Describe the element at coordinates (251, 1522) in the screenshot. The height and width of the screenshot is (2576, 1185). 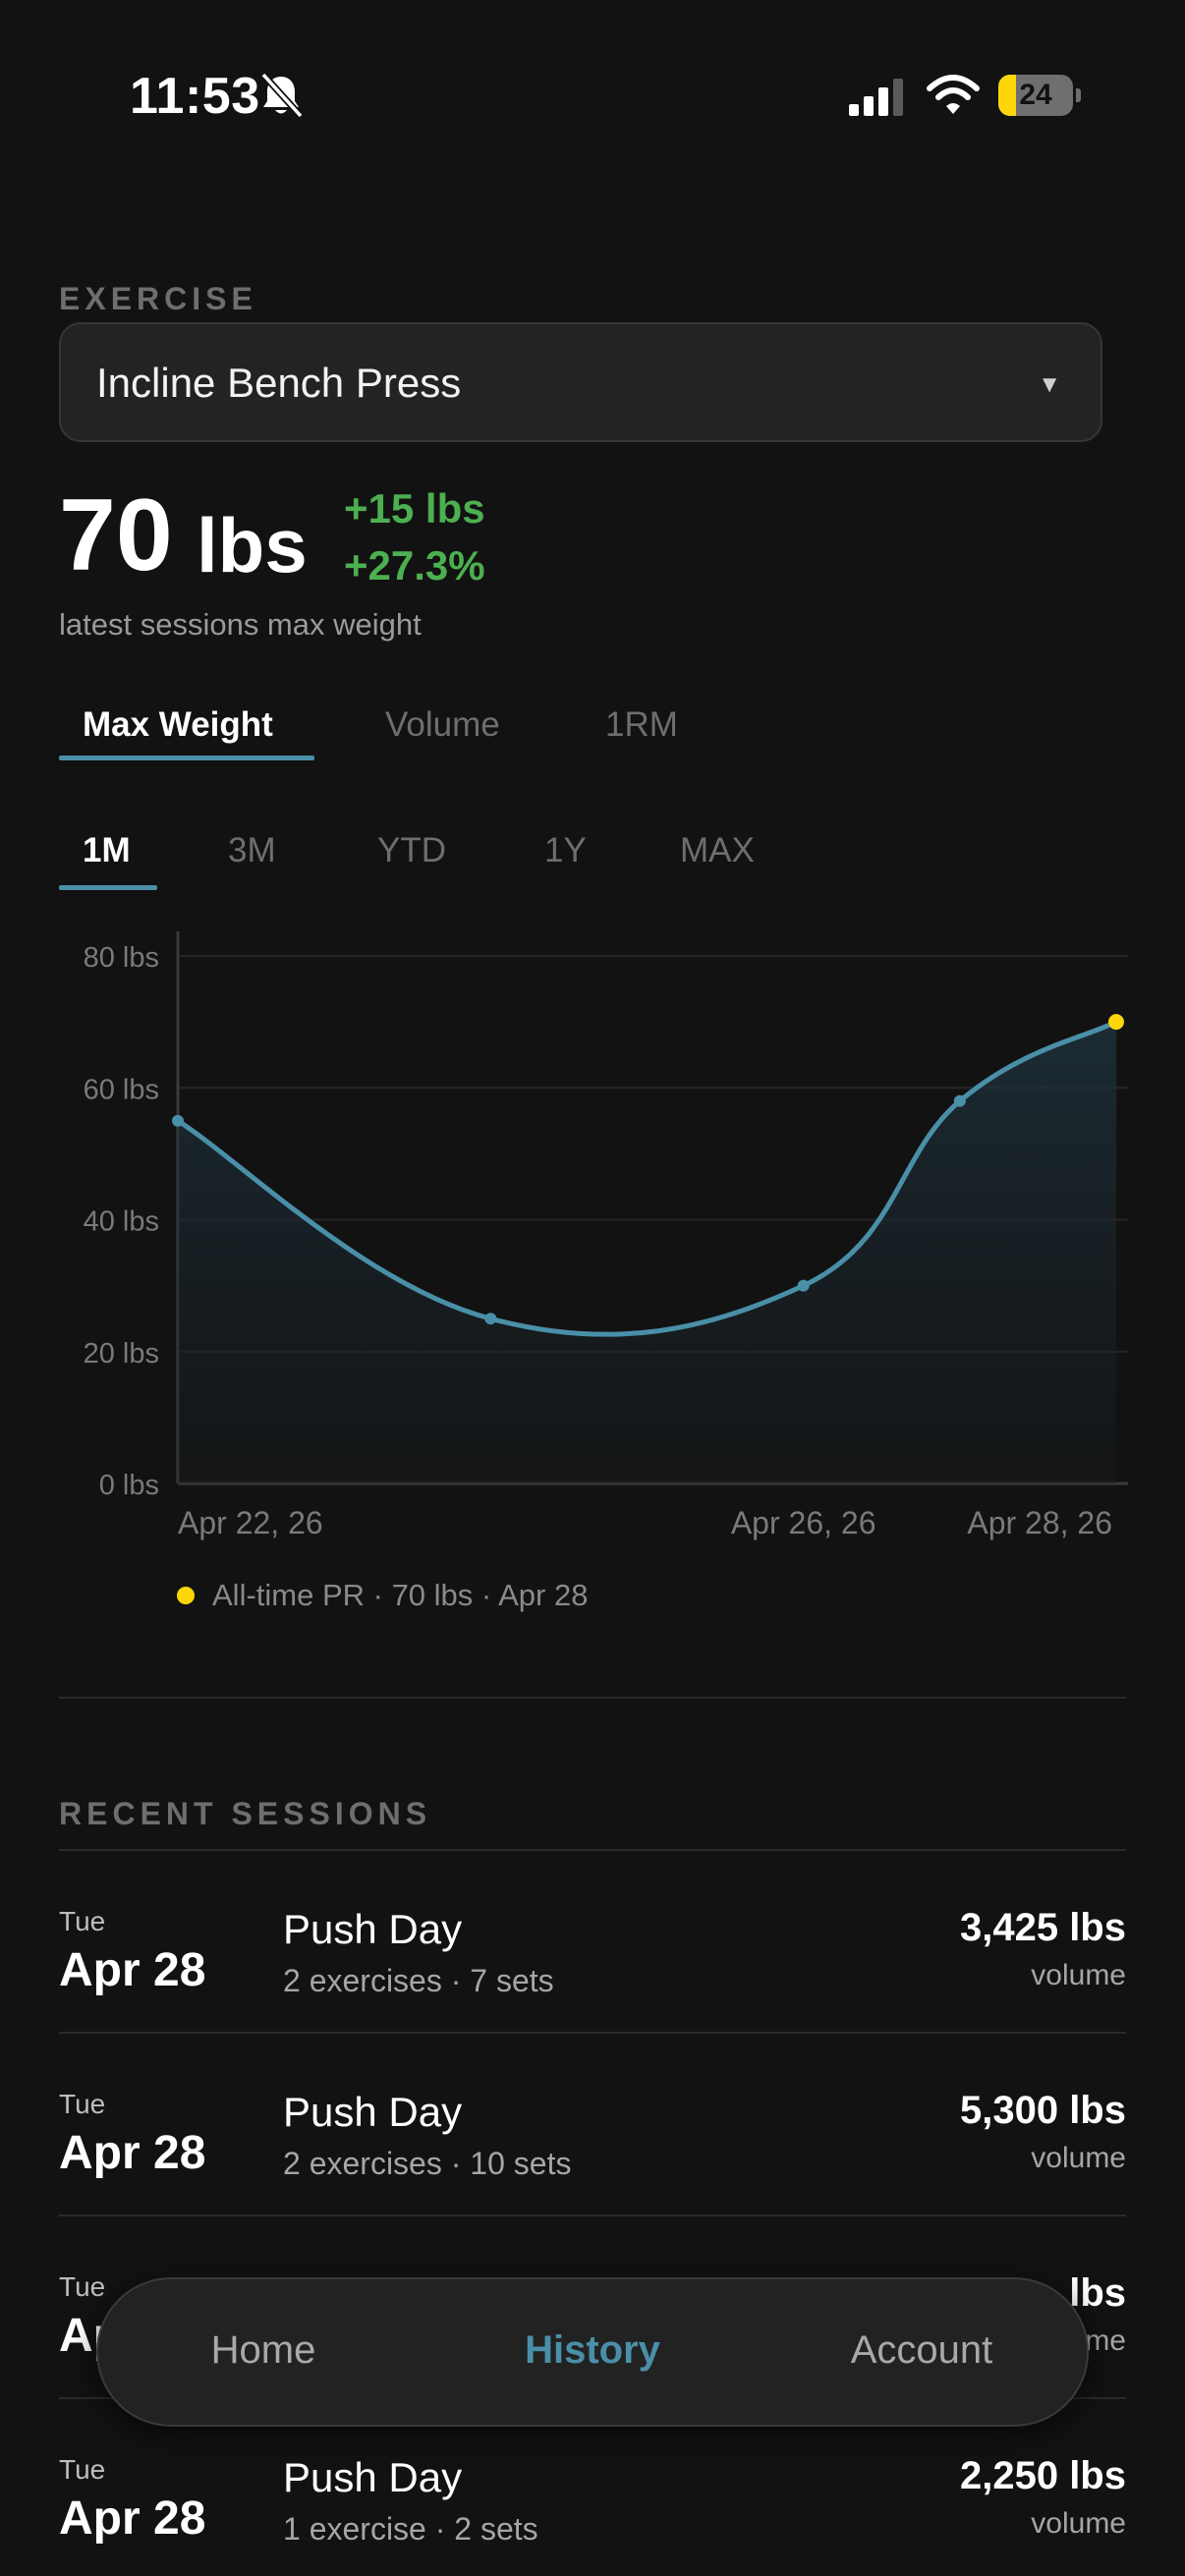
I see `x-tick-label: Apr 22, 26` at that location.